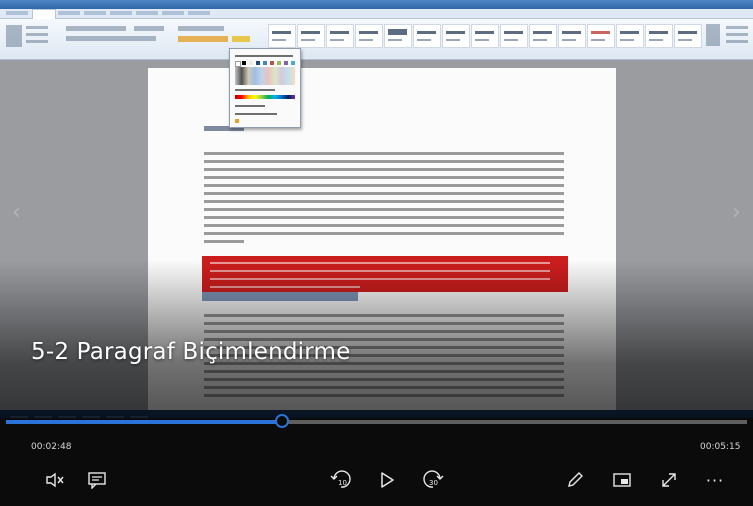 This screenshot has width=753, height=506. What do you see at coordinates (342, 483) in the screenshot?
I see `skip-back-label: 10` at bounding box center [342, 483].